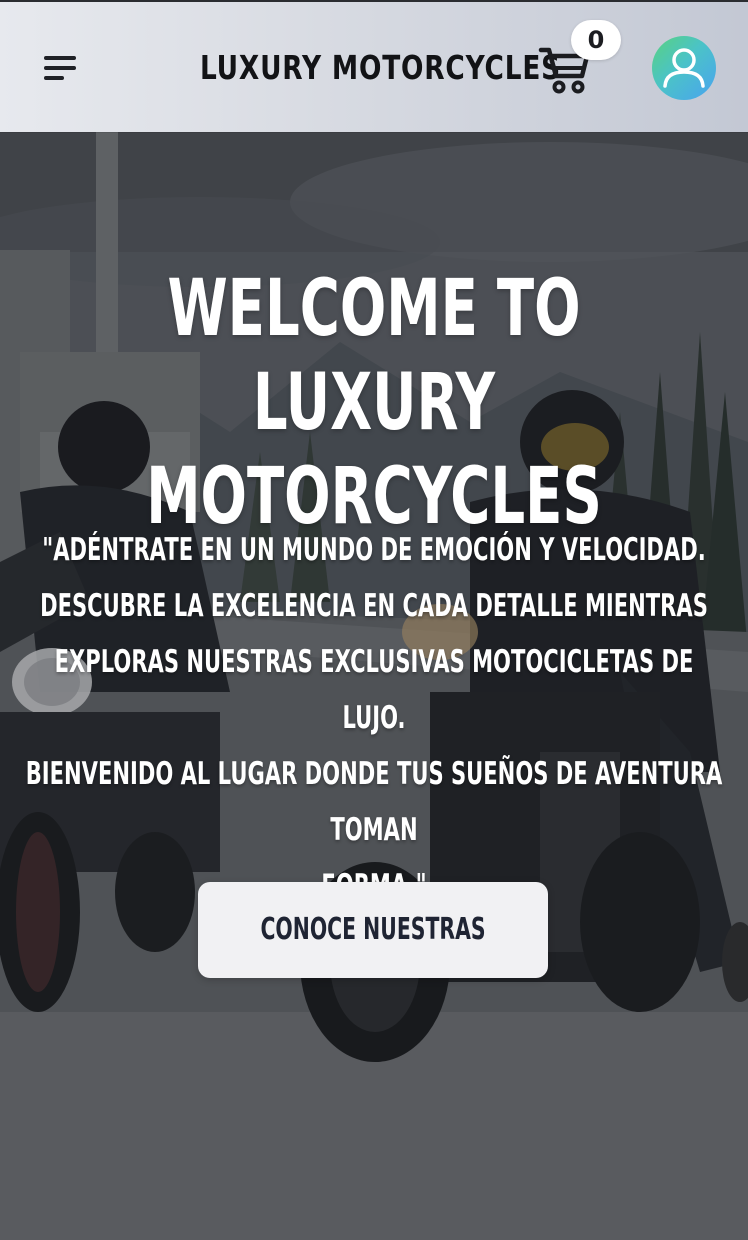 This screenshot has width=748, height=1240. I want to click on cta-label: CONOCE NUESTRAS MOTOS, so click(373, 929).